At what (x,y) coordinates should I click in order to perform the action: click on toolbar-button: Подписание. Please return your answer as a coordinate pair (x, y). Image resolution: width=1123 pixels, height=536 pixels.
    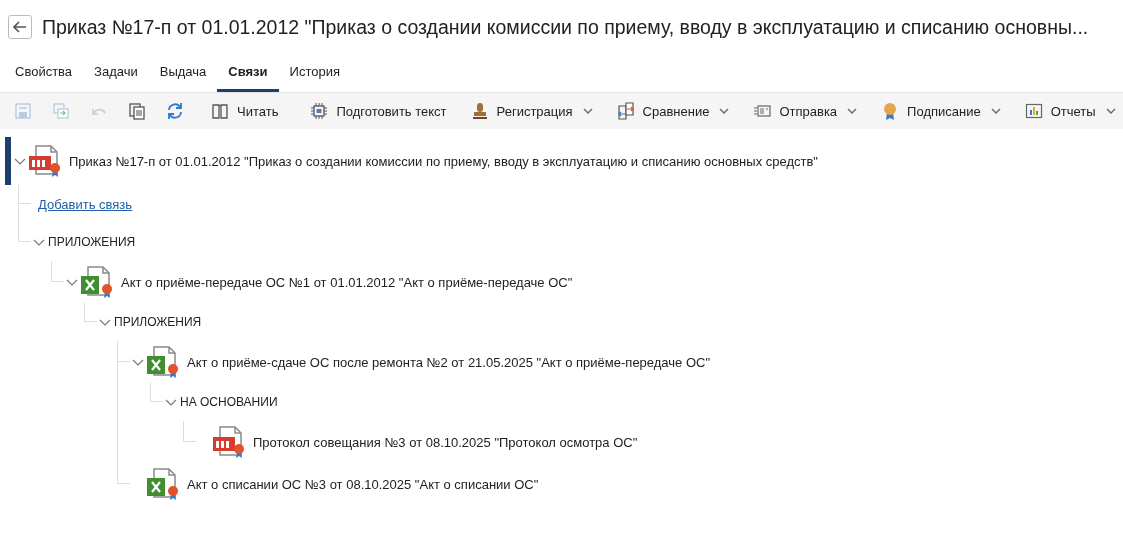
    Looking at the image, I should click on (941, 111).